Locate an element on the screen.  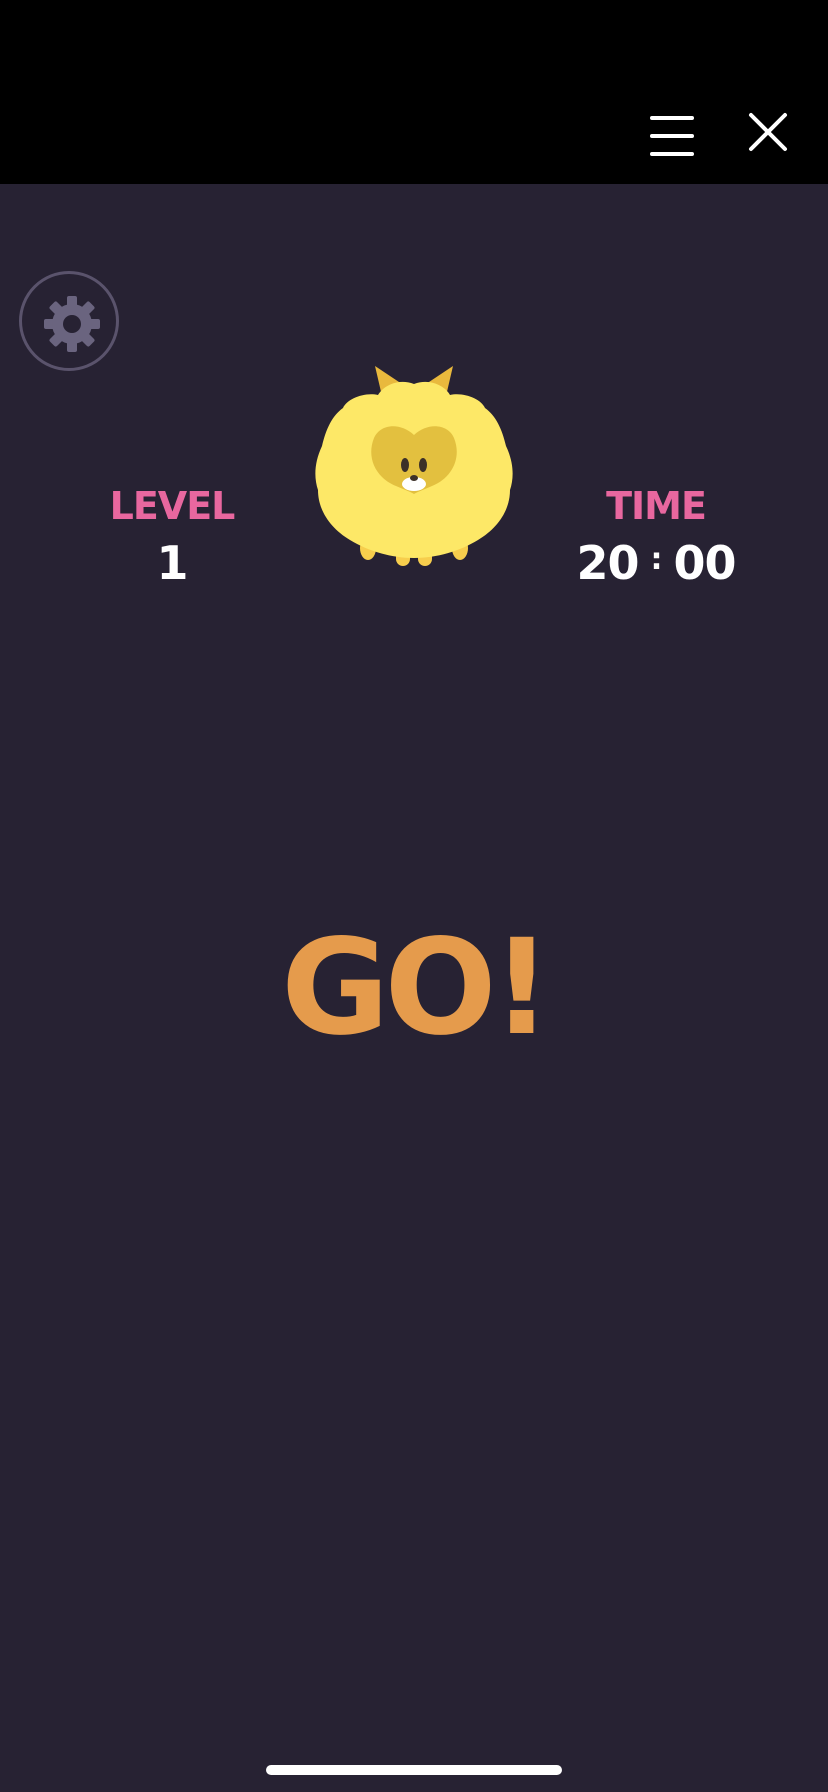
time-value: 20 : 00 is located at coordinates (656, 563).